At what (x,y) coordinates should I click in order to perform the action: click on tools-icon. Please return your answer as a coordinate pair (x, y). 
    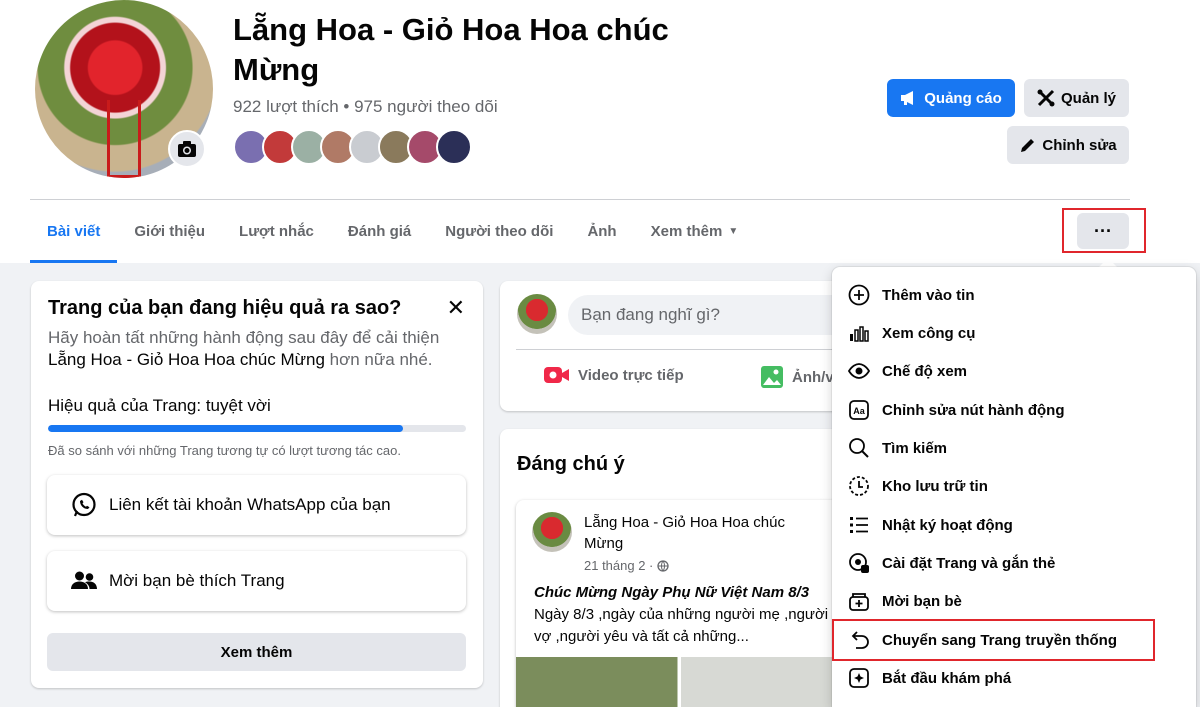
    Looking at the image, I should click on (1046, 98).